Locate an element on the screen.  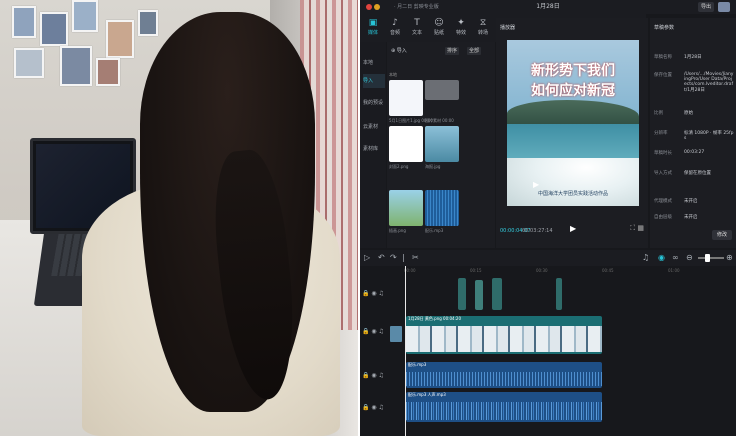
video-preview: 新形势下我们 如何应对新冠 ▶ 中国海洋大学团员实践活动作品 is located at coordinates (573, 123).